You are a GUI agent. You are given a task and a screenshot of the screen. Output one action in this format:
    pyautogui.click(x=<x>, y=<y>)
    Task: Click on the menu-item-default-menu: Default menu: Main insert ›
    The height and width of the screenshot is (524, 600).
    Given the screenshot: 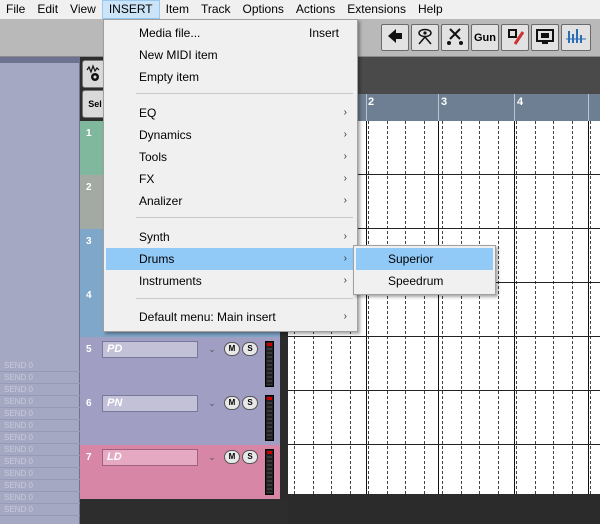 What is the action you would take?
    pyautogui.click(x=230, y=317)
    